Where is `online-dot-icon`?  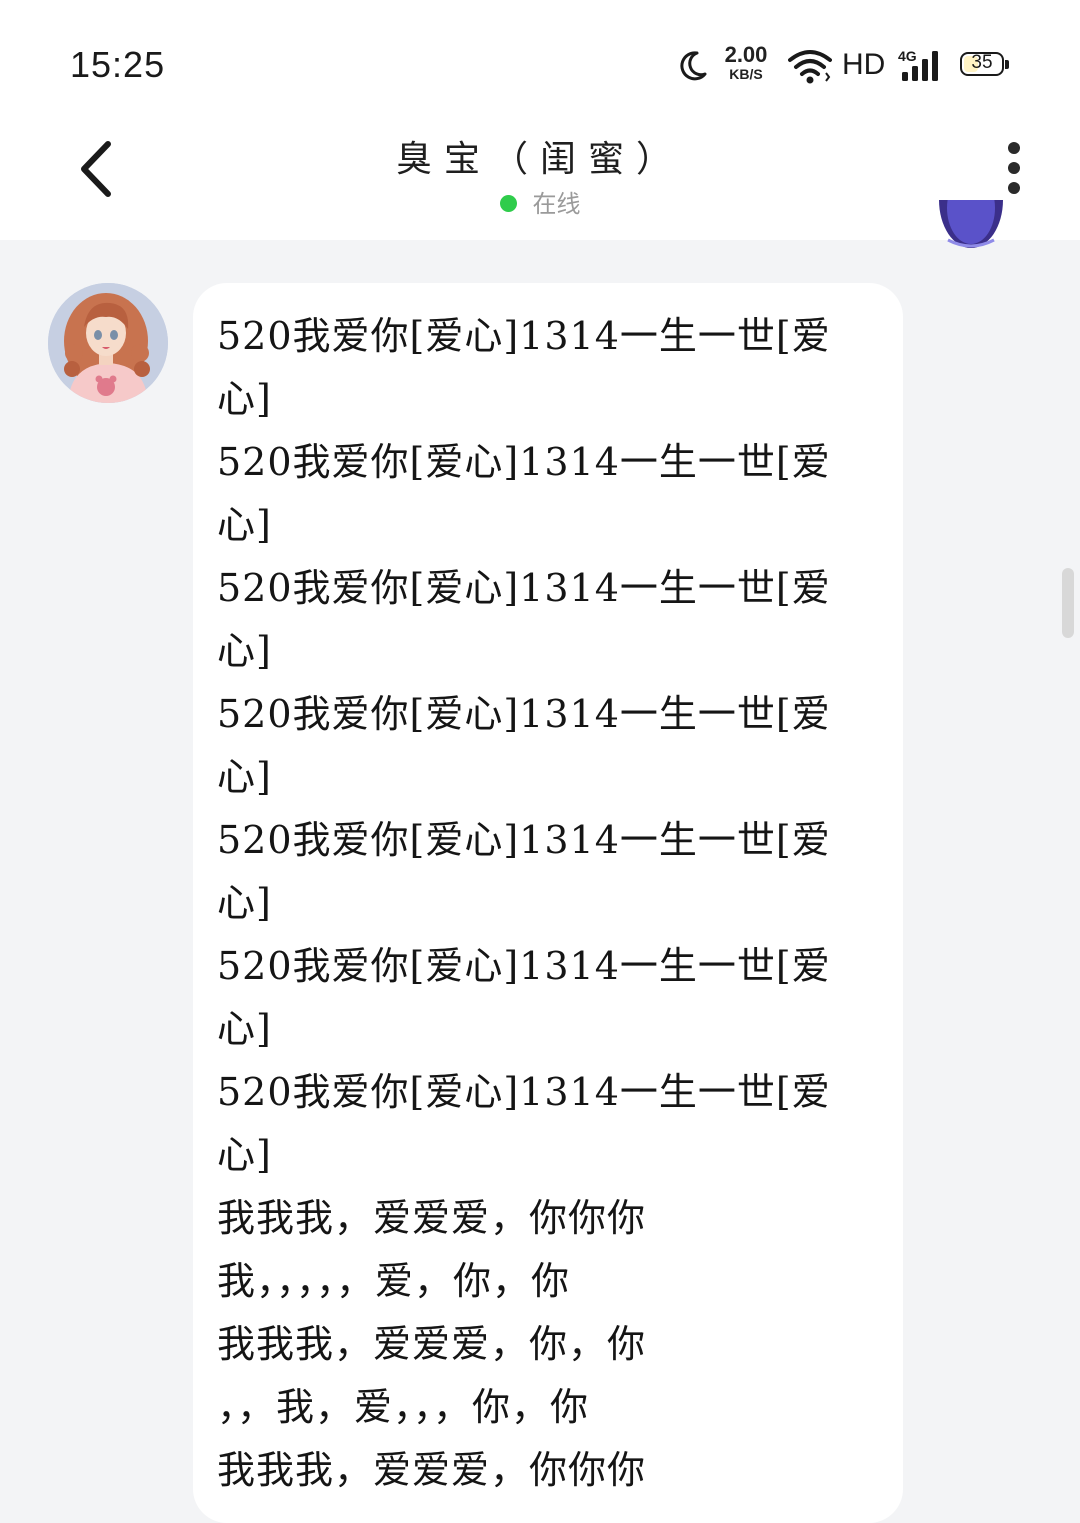 online-dot-icon is located at coordinates (508, 203).